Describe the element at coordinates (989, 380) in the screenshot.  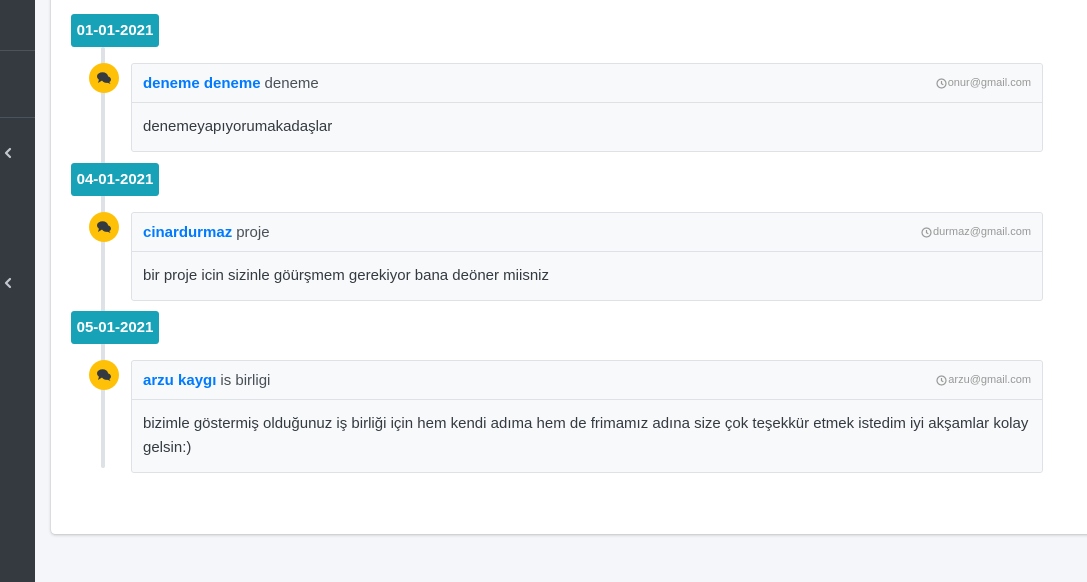
I see `sender-email-text: arzu@gmail.com` at that location.